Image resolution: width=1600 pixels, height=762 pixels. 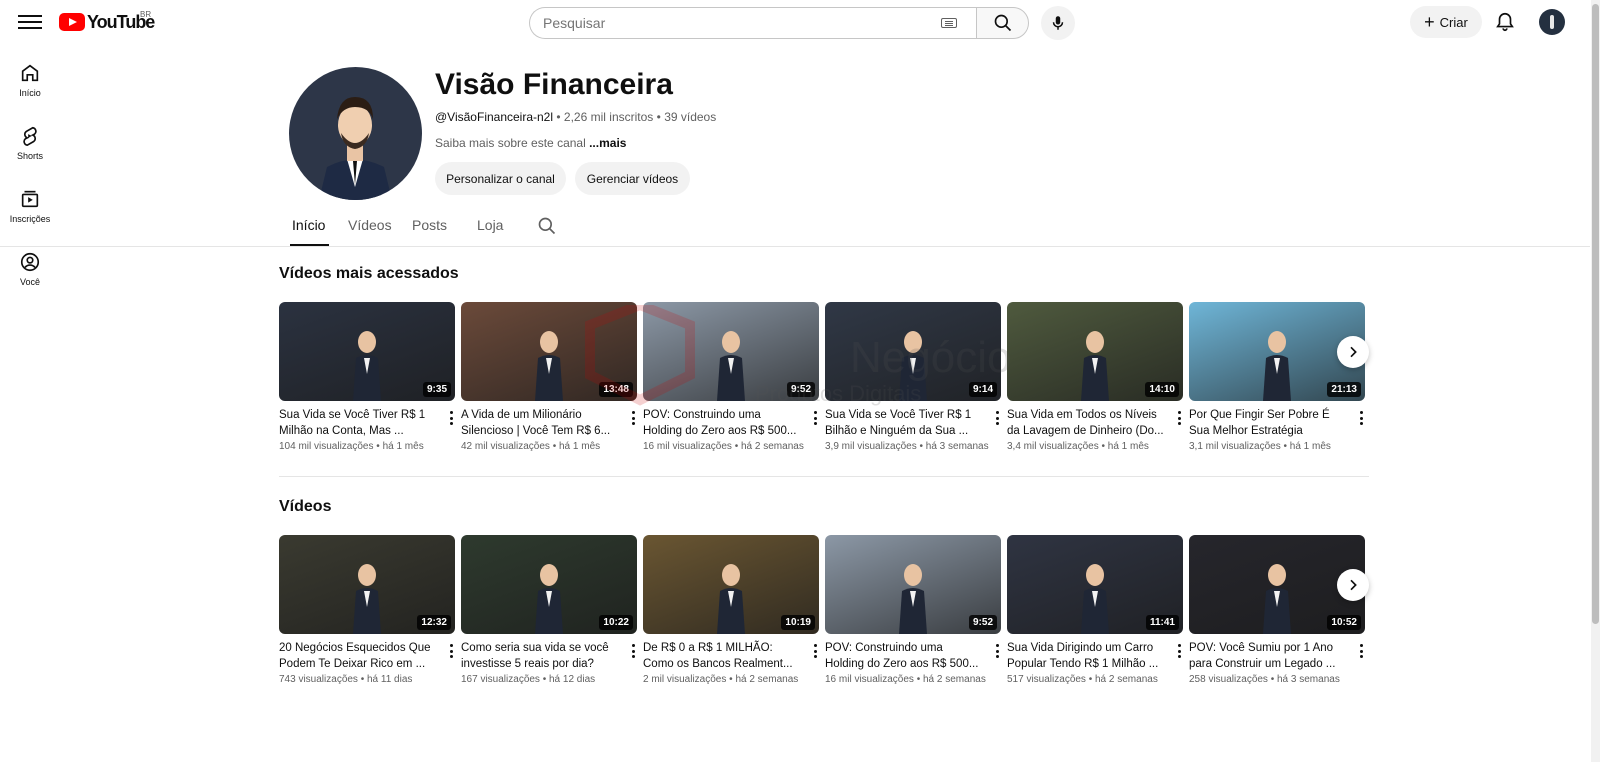 I want to click on nav-item-shorts: Shorts, so click(x=30, y=150).